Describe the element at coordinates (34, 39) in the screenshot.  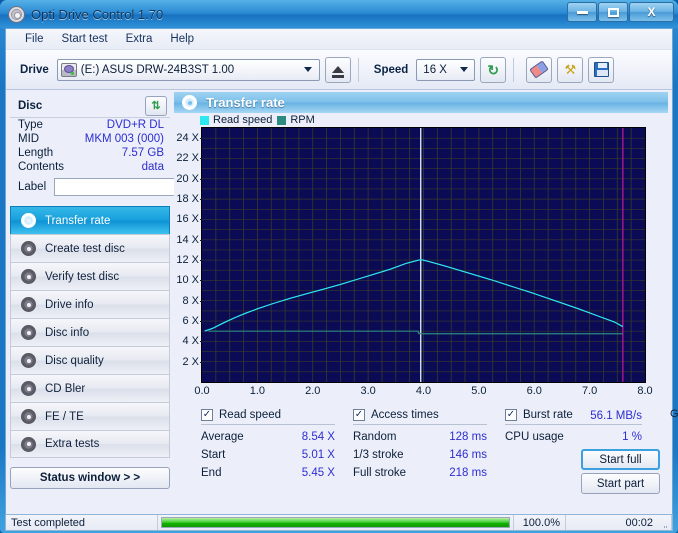
I see `menu-item-file: File` at that location.